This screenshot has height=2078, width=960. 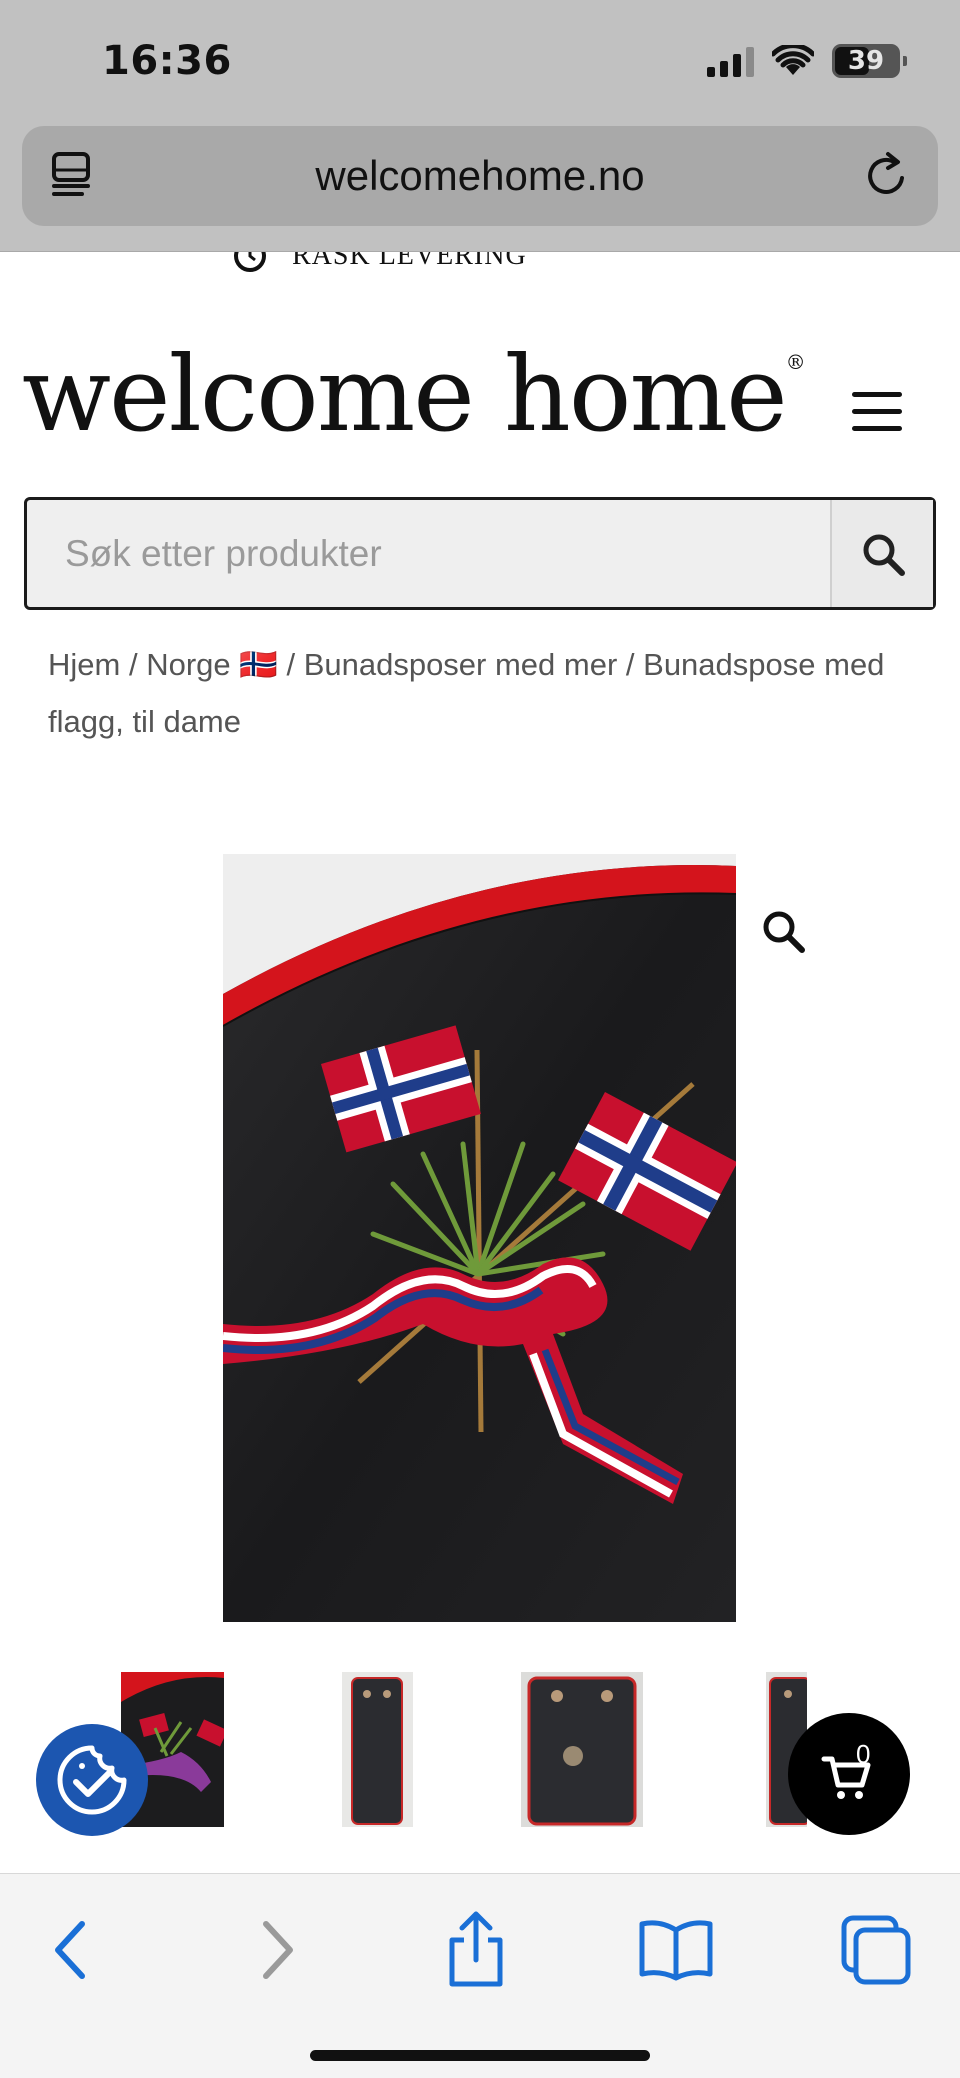 I want to click on browser-bottom-toolbar, so click(x=480, y=1975).